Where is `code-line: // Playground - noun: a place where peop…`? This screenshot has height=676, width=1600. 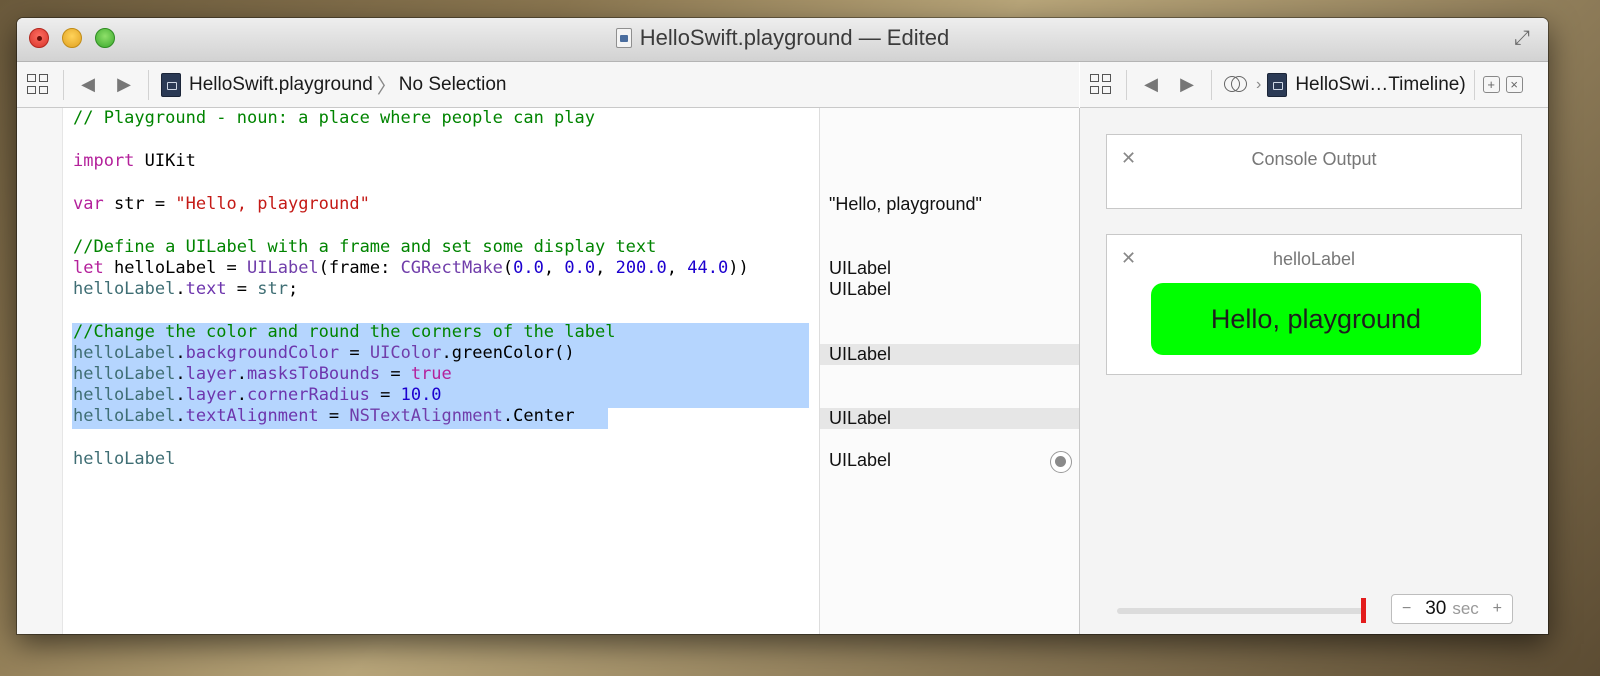
code-line: // Playground - noun: a place where peop… is located at coordinates (334, 118).